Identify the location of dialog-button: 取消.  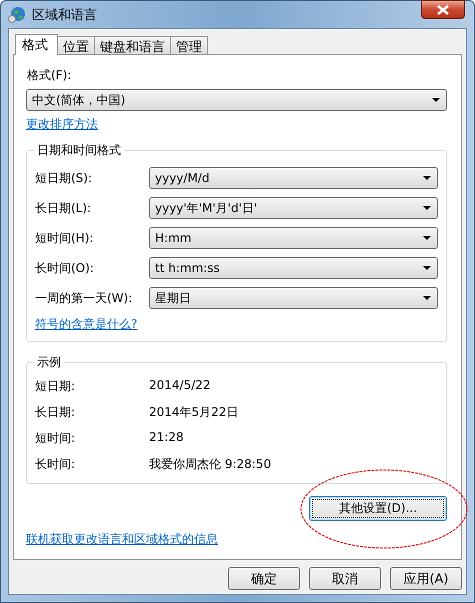
(345, 578).